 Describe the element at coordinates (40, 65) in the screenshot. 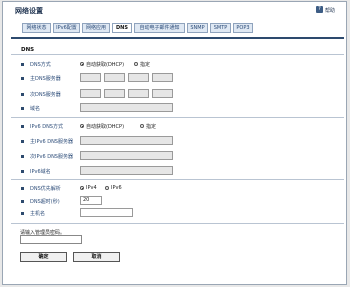

I see `dns-method-label: DNS方式` at that location.